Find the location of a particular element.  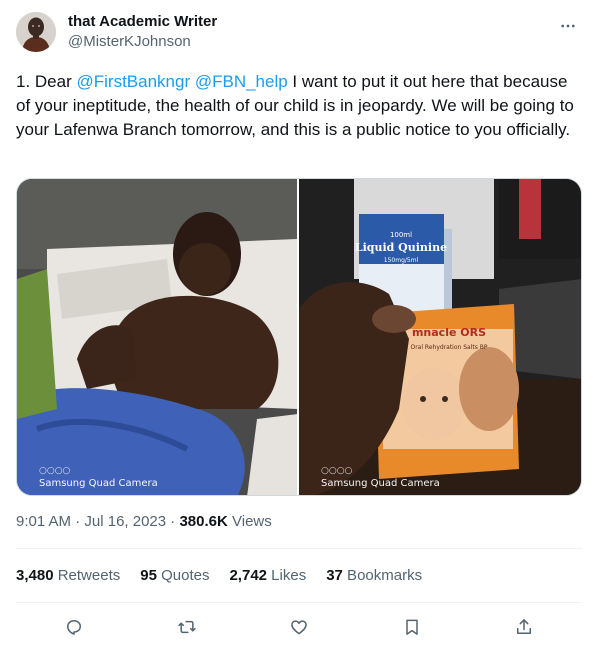

like-icon is located at coordinates (299, 627).